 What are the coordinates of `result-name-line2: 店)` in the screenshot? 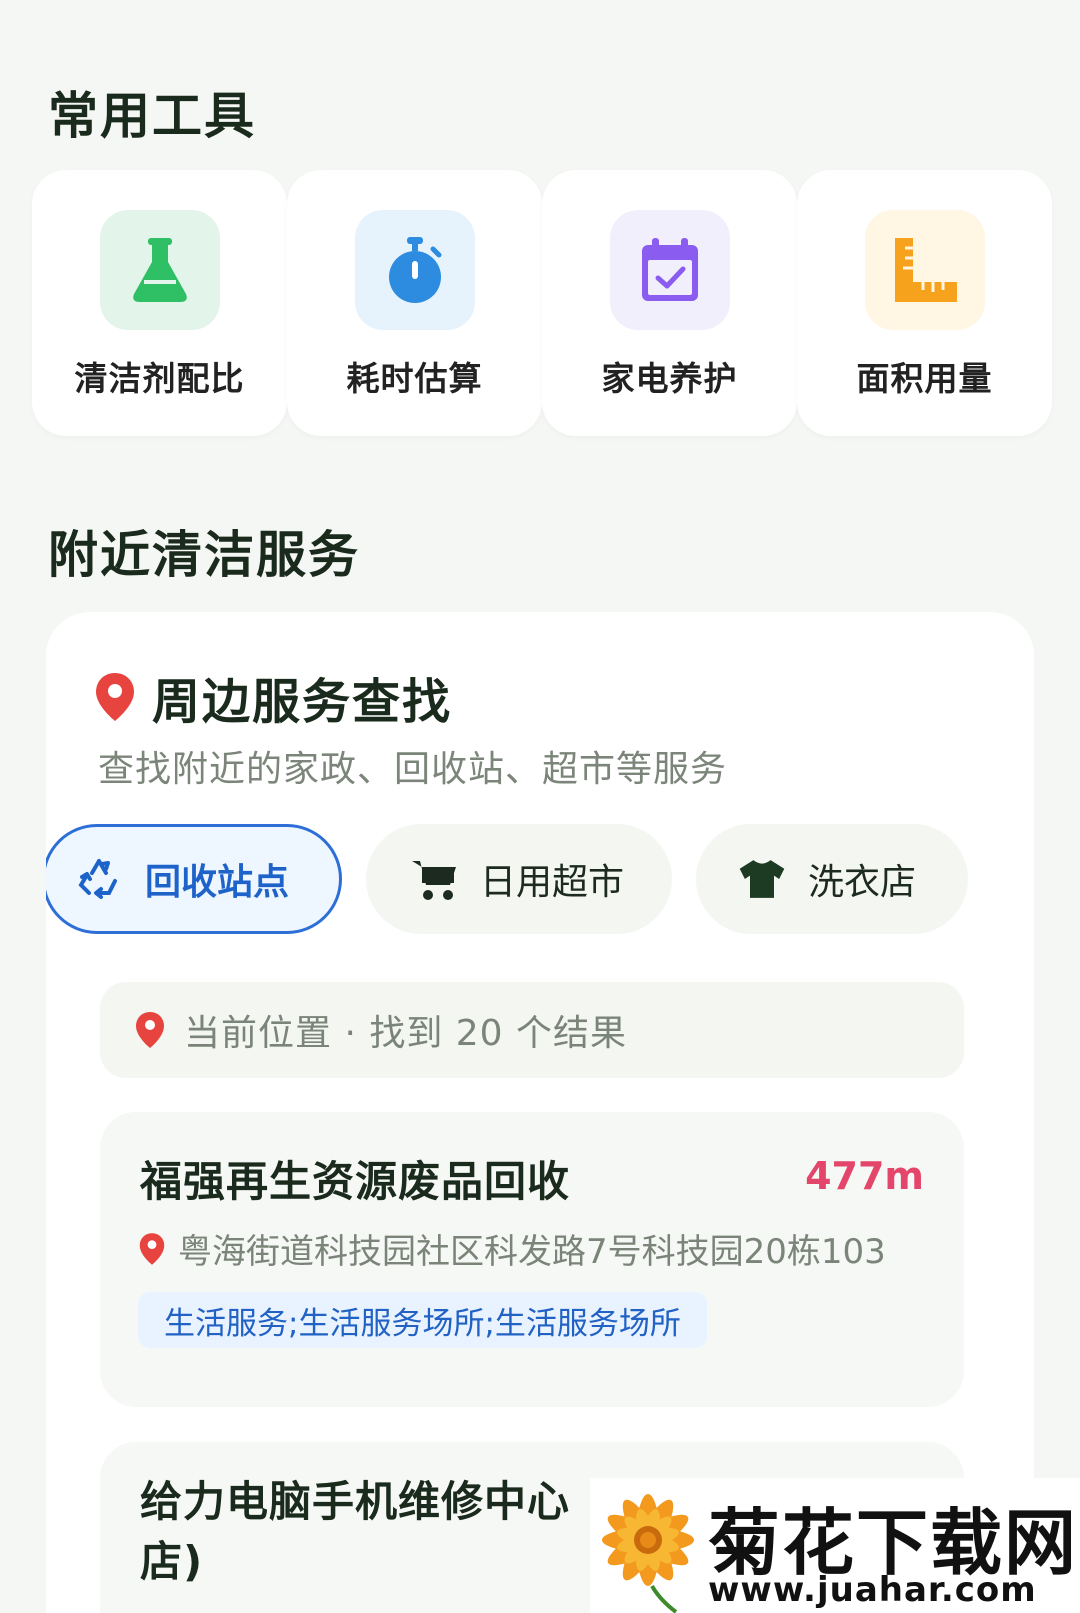 It's located at (172, 1561).